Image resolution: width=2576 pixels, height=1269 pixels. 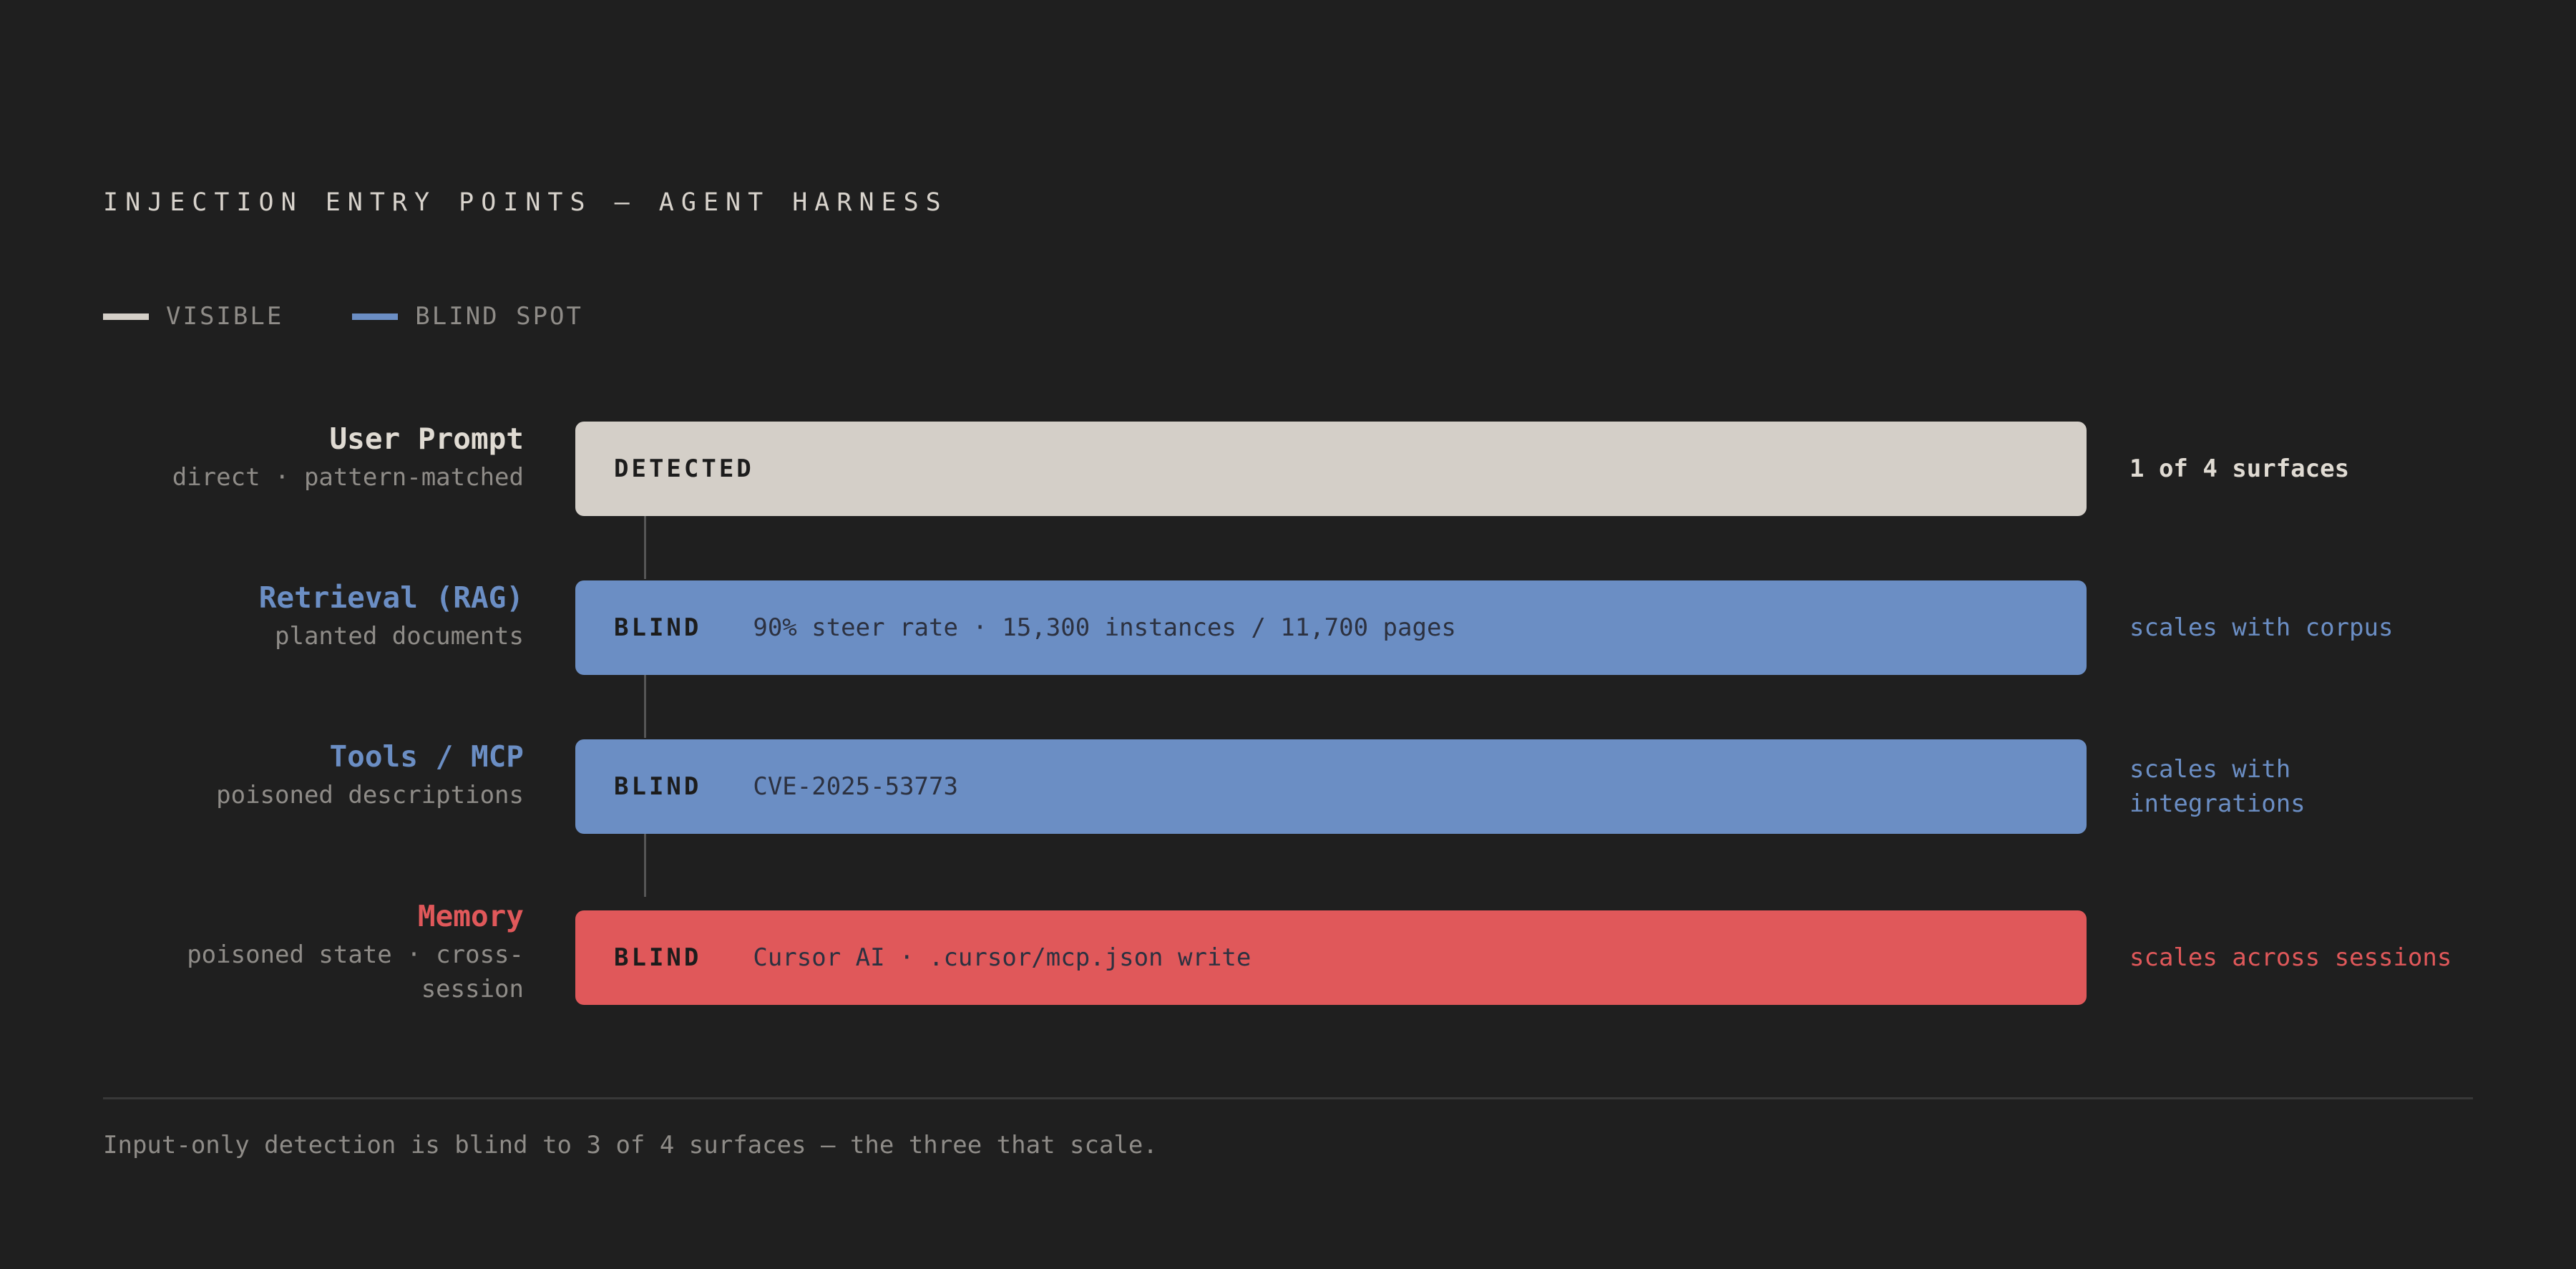 What do you see at coordinates (1288, 1098) in the screenshot?
I see `divider` at bounding box center [1288, 1098].